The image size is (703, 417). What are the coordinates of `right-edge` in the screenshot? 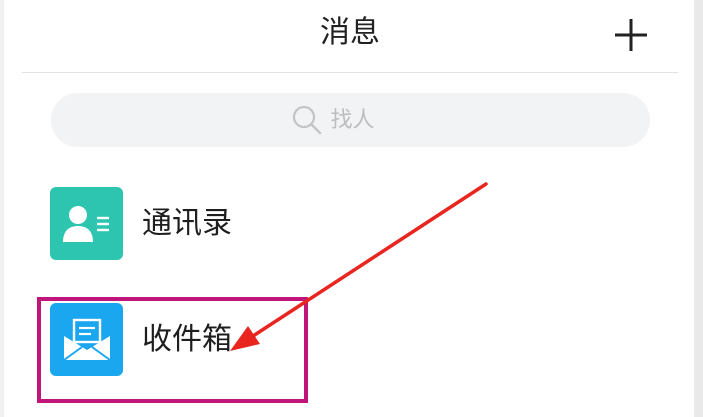 It's located at (698, 208).